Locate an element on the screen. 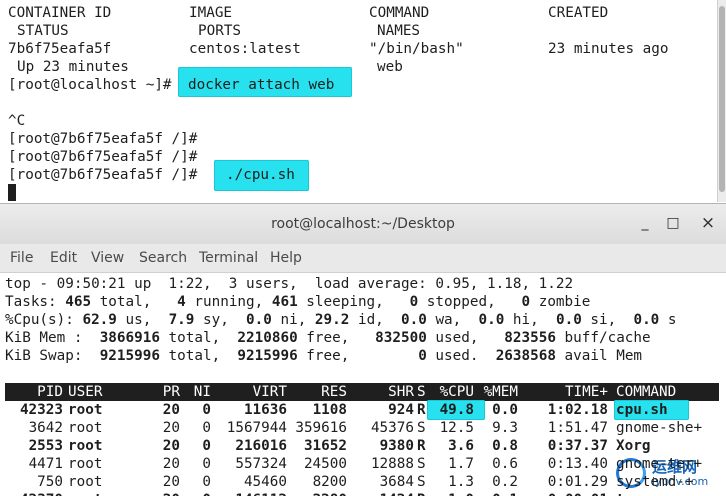 This screenshot has width=726, height=496. menu-edit: Edit is located at coordinates (63, 258).